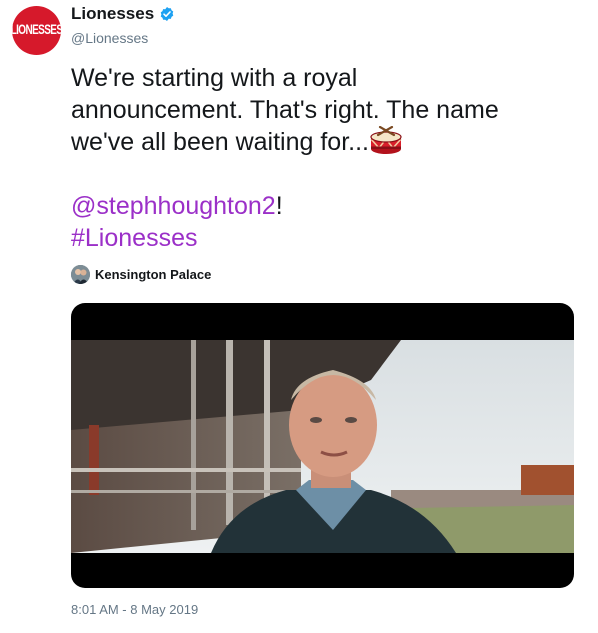  I want to click on verified-badge-icon, so click(167, 14).